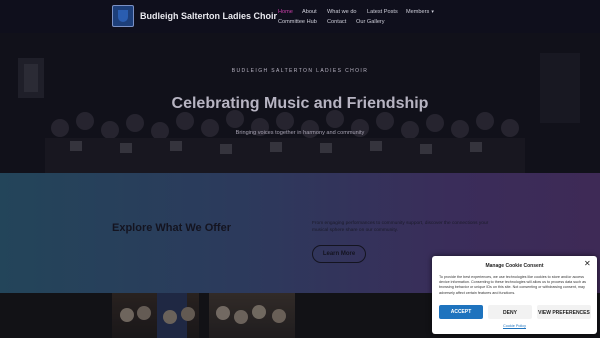 The image size is (600, 338). I want to click on nav-item-contact: Contact, so click(336, 22).